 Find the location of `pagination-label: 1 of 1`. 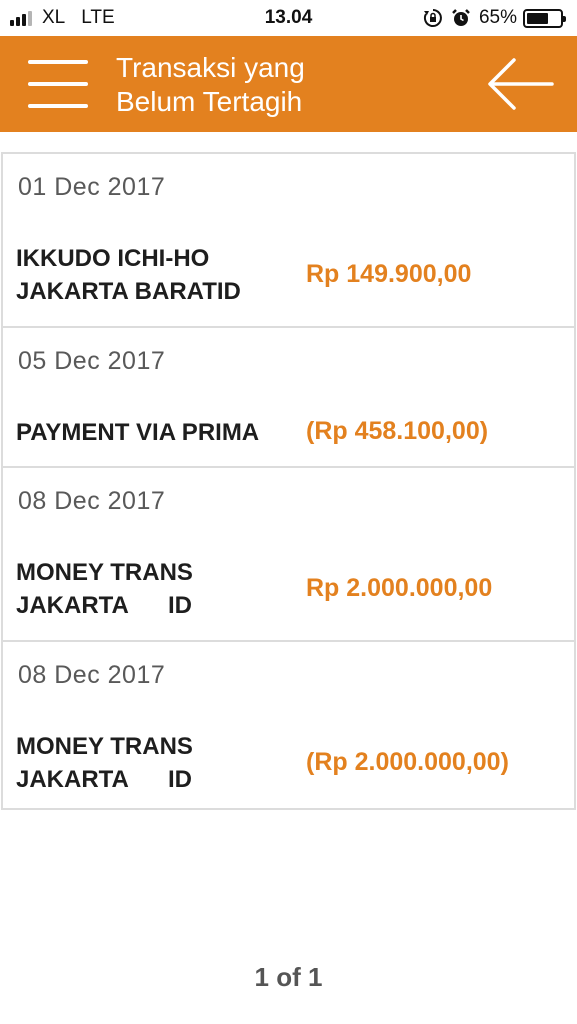

pagination-label: 1 of 1 is located at coordinates (288, 977).